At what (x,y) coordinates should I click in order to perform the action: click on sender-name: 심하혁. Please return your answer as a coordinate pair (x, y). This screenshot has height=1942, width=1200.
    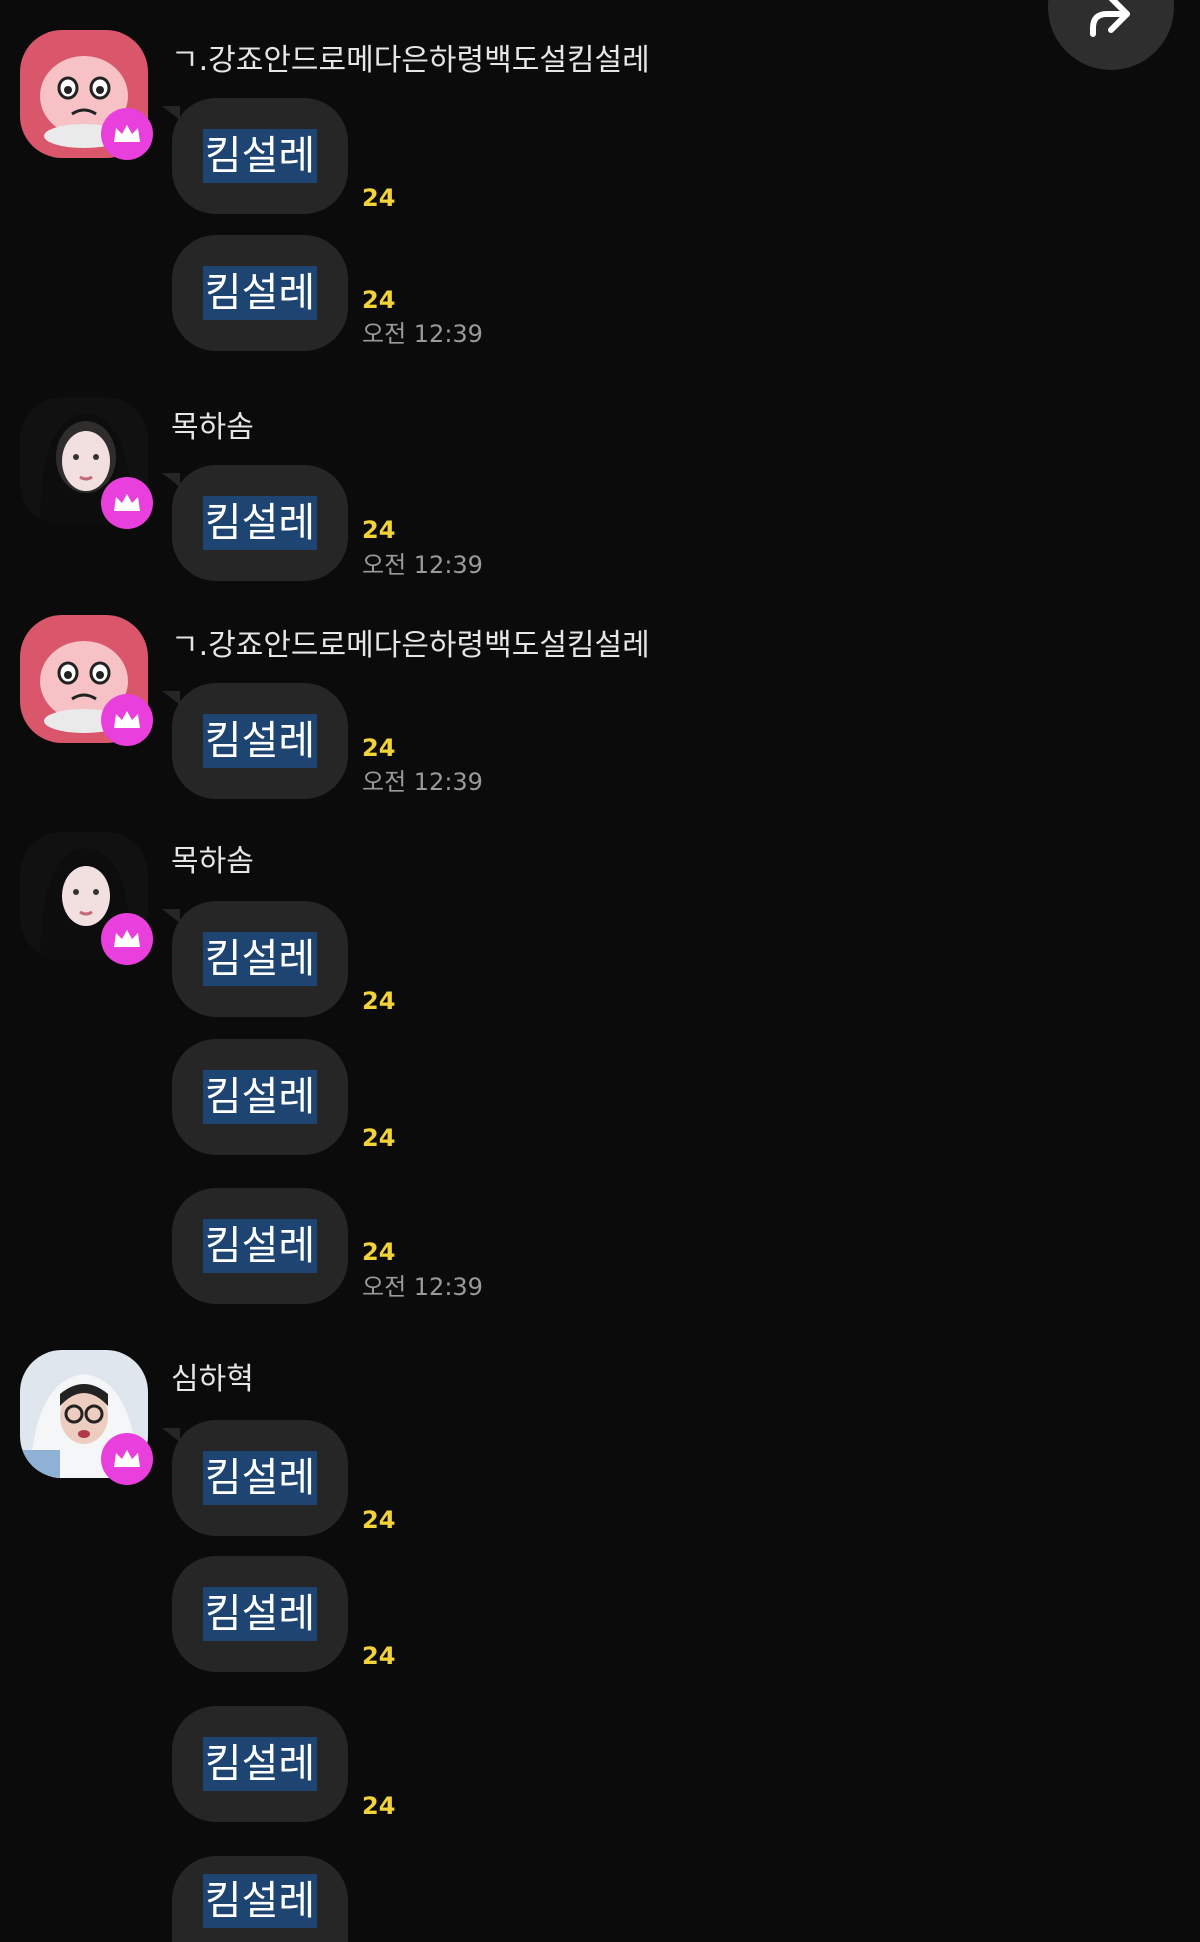
    Looking at the image, I should click on (212, 1379).